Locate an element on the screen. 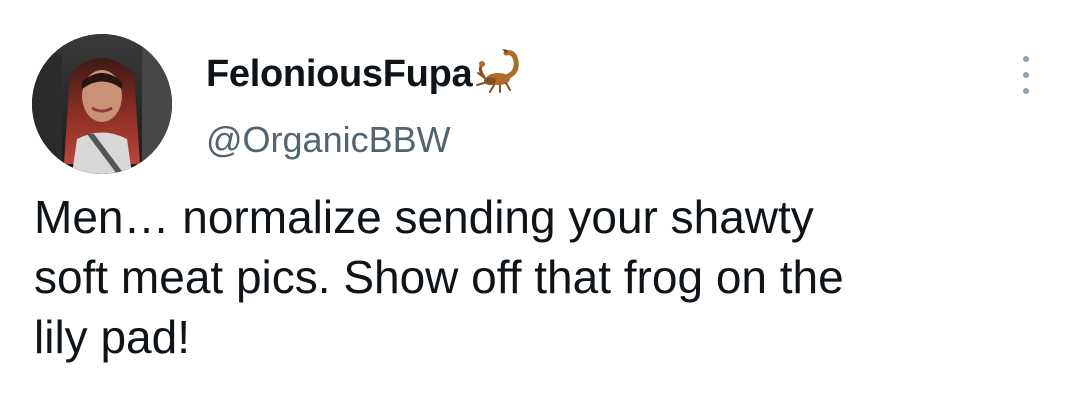 This screenshot has height=400, width=1080. author-display-name: FeloniousFupa is located at coordinates (339, 74).